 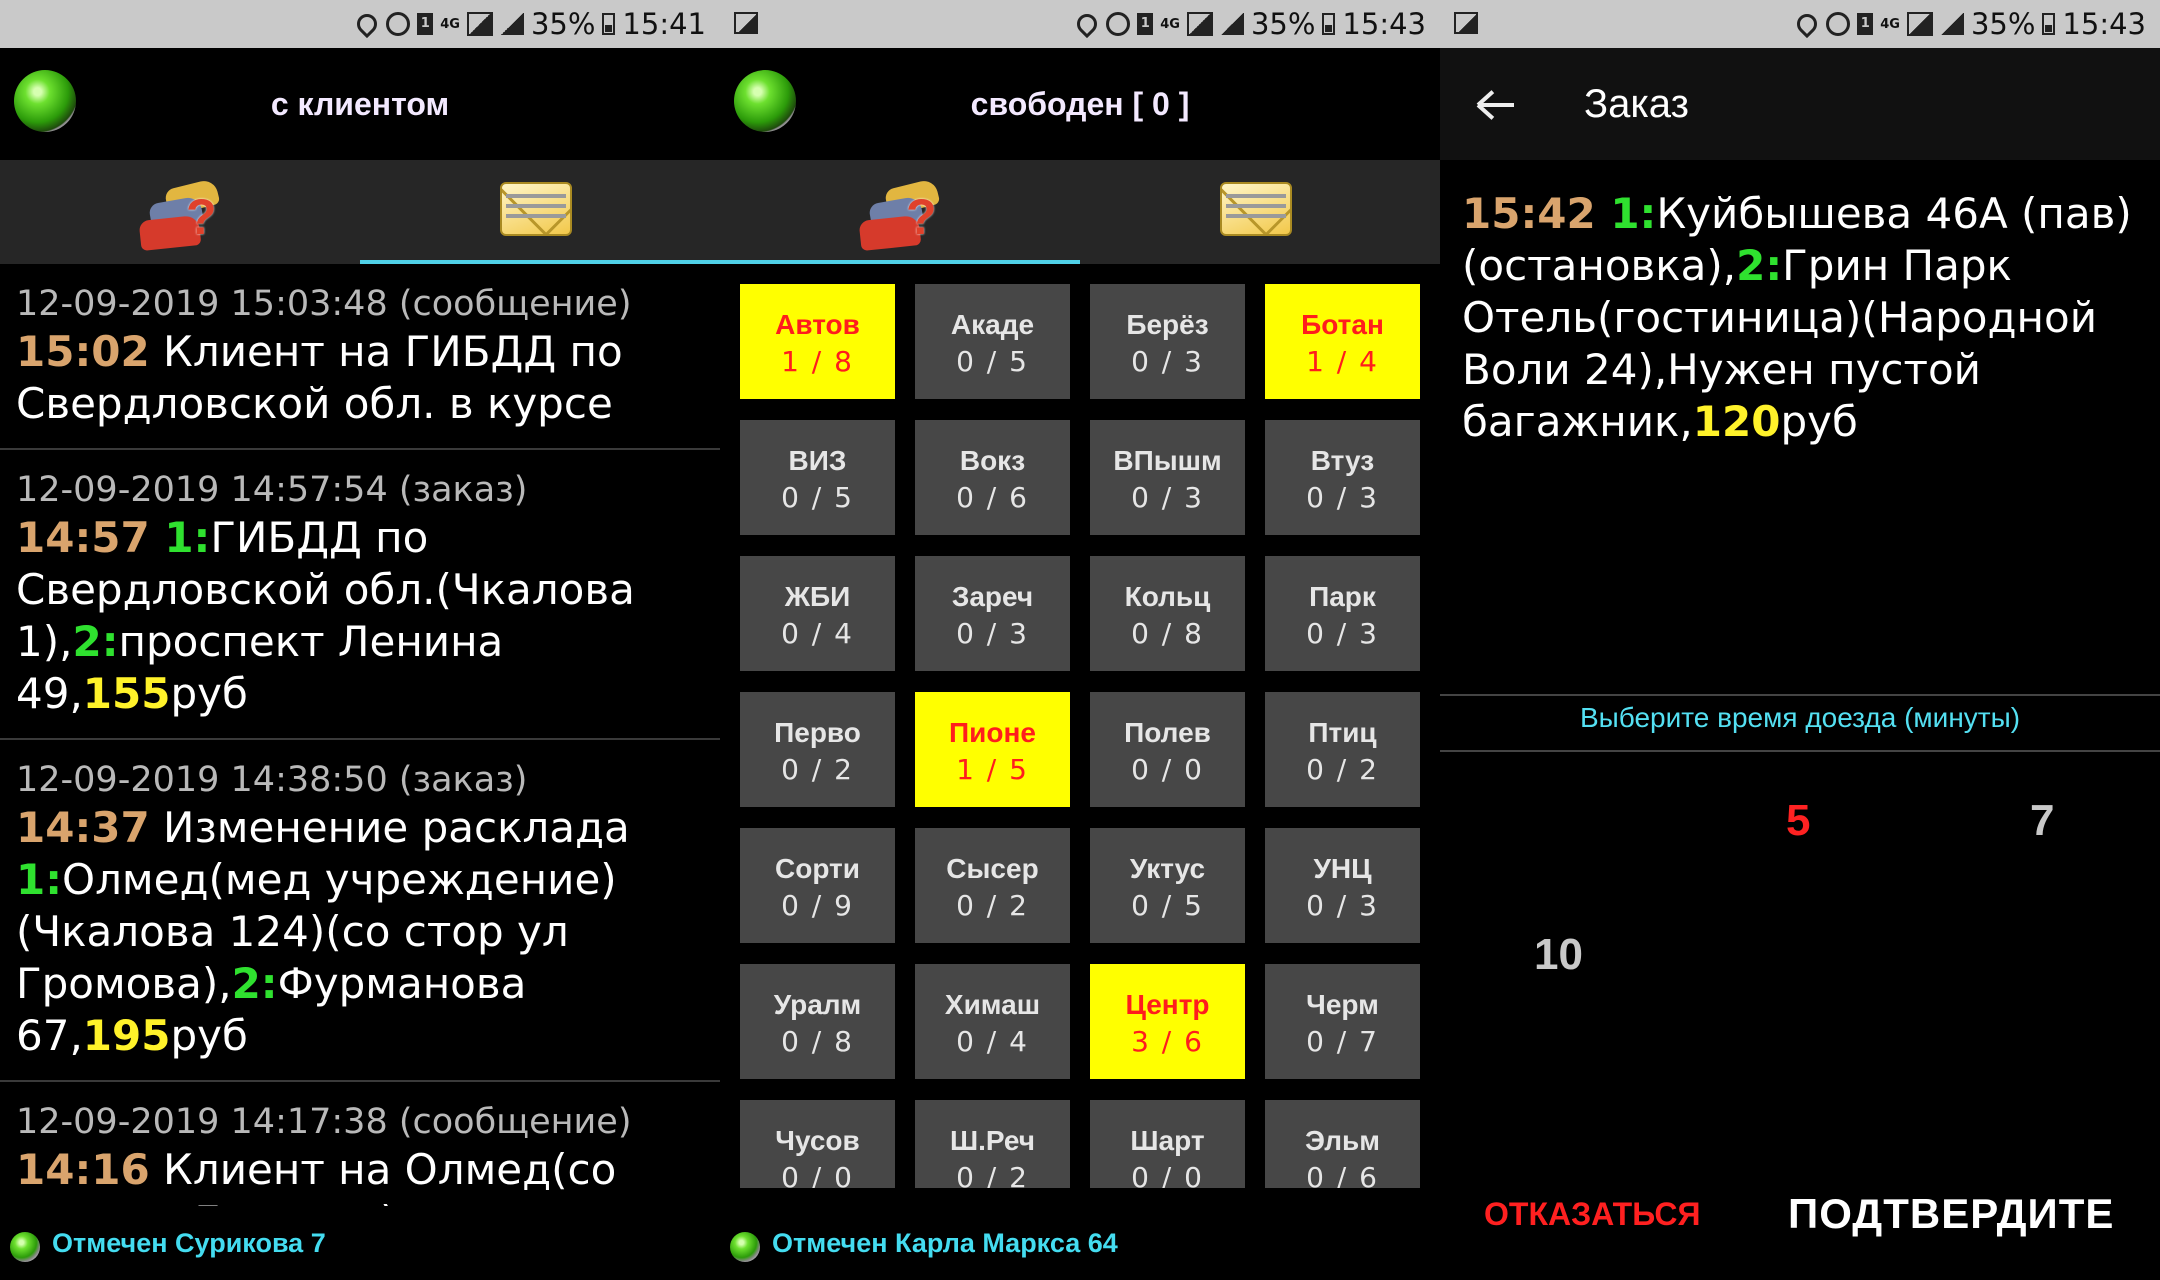 What do you see at coordinates (1819, 421) in the screenshot?
I see `currency: руб` at bounding box center [1819, 421].